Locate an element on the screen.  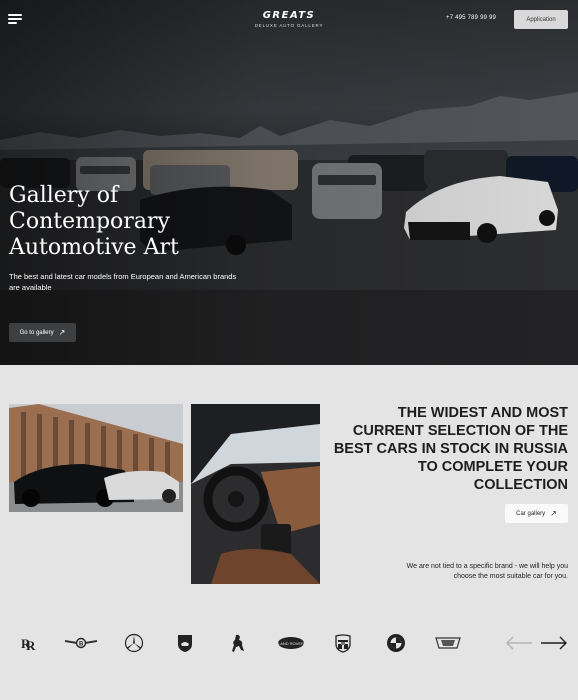
porsche-logo is located at coordinates (343, 643).